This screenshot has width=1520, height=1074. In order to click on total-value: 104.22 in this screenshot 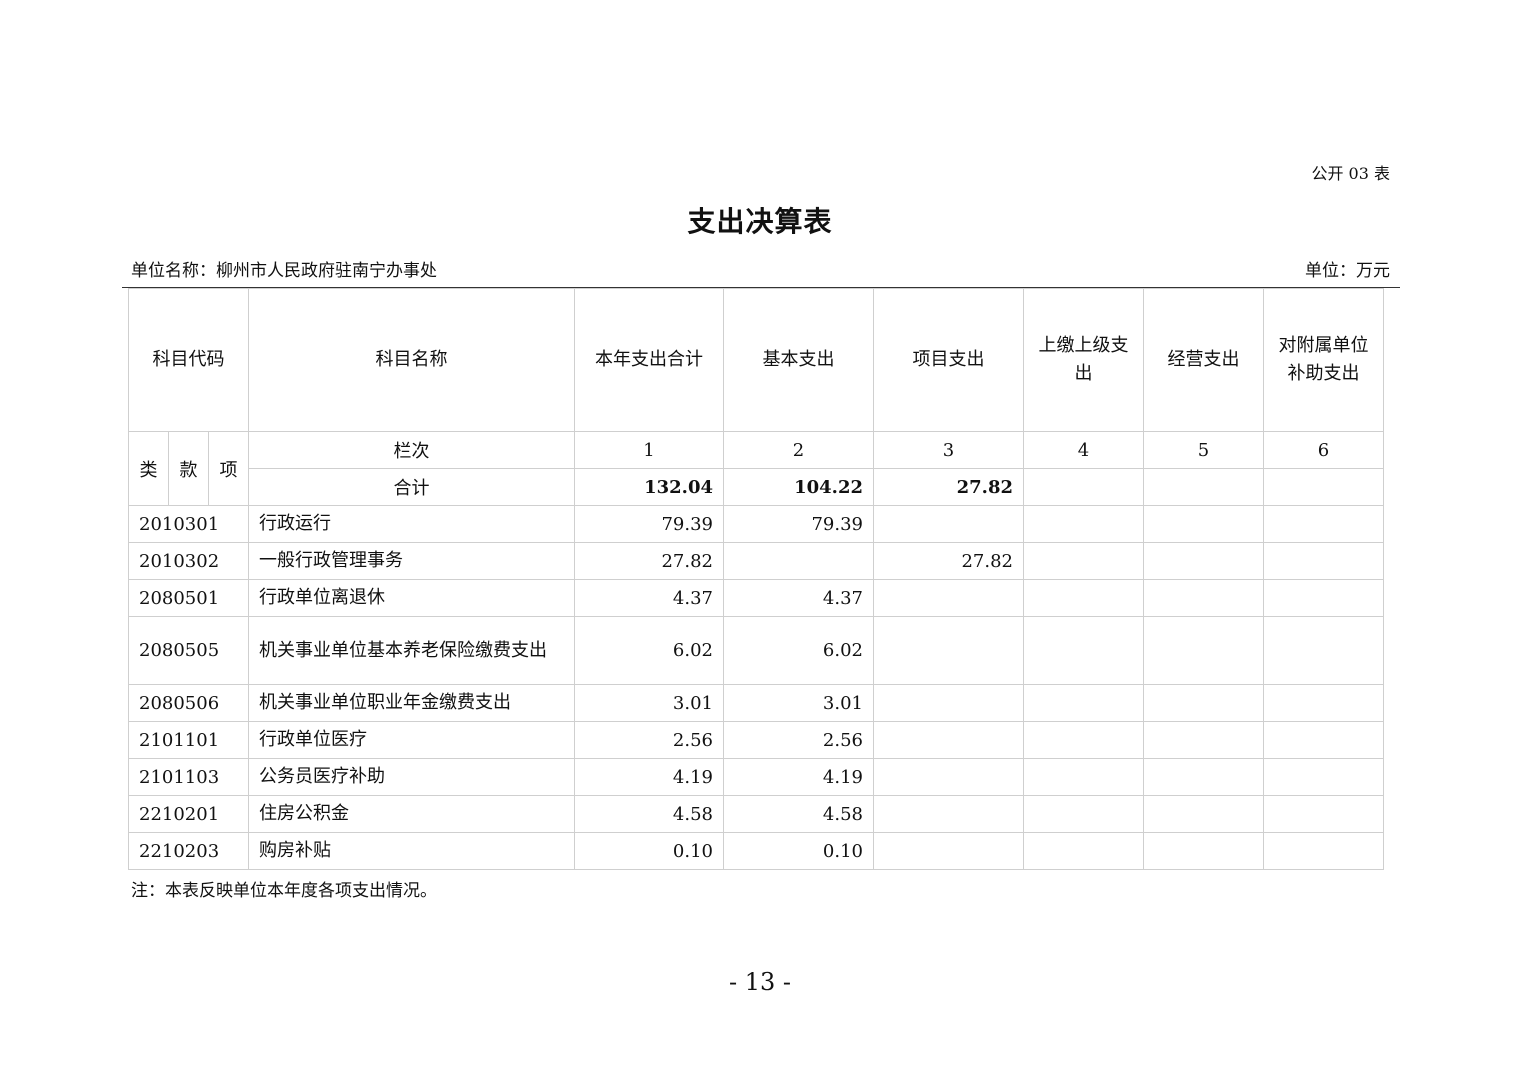, I will do `click(798, 487)`.